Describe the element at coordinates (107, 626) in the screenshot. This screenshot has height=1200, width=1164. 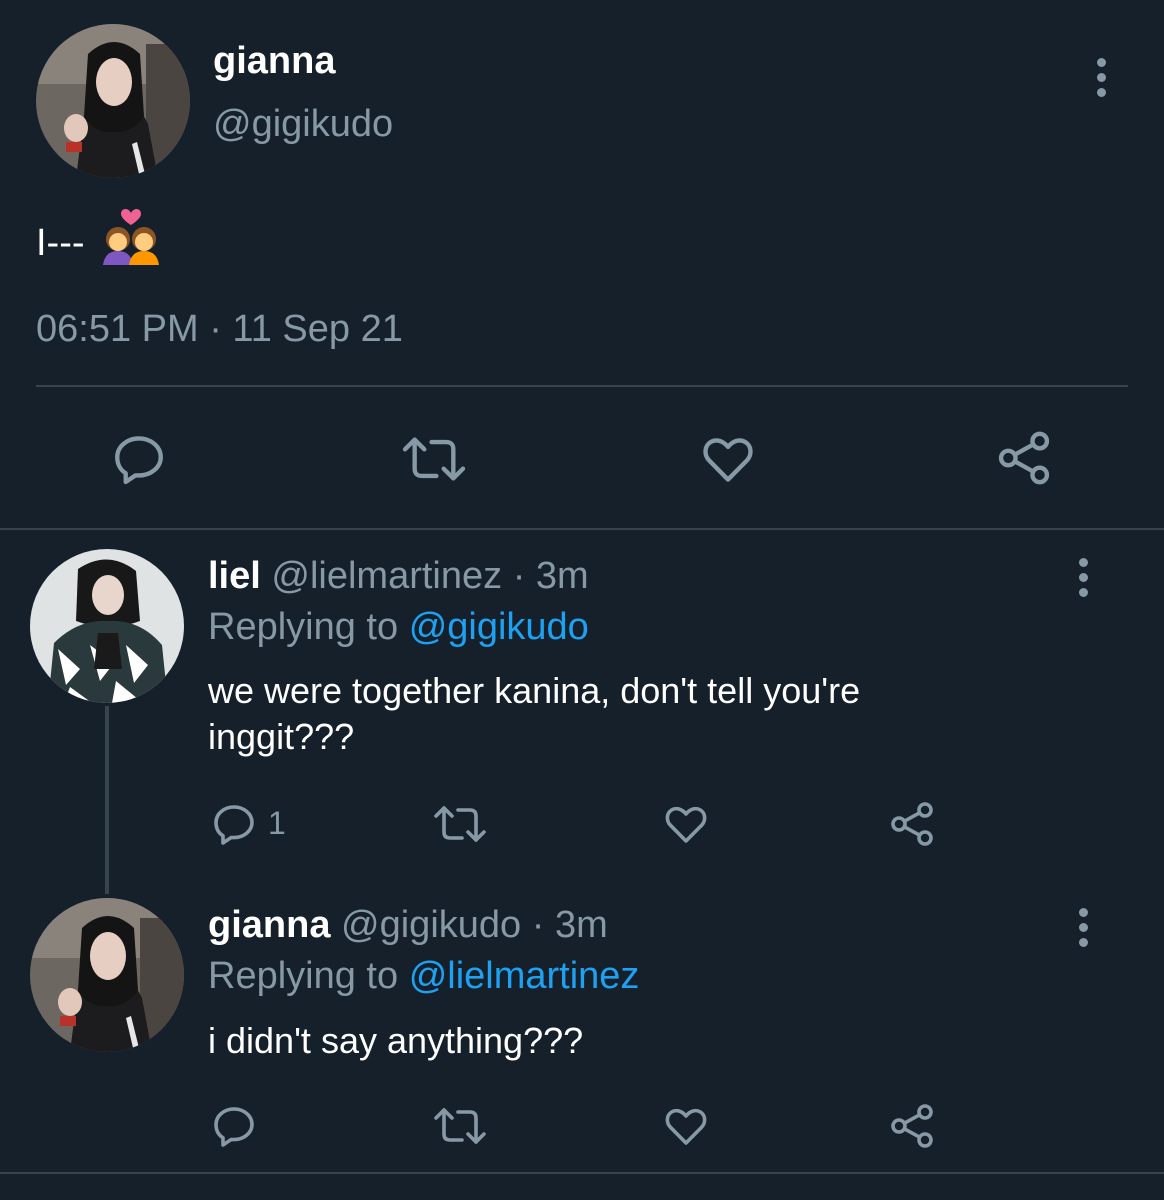
I see `reply-1-avatar` at that location.